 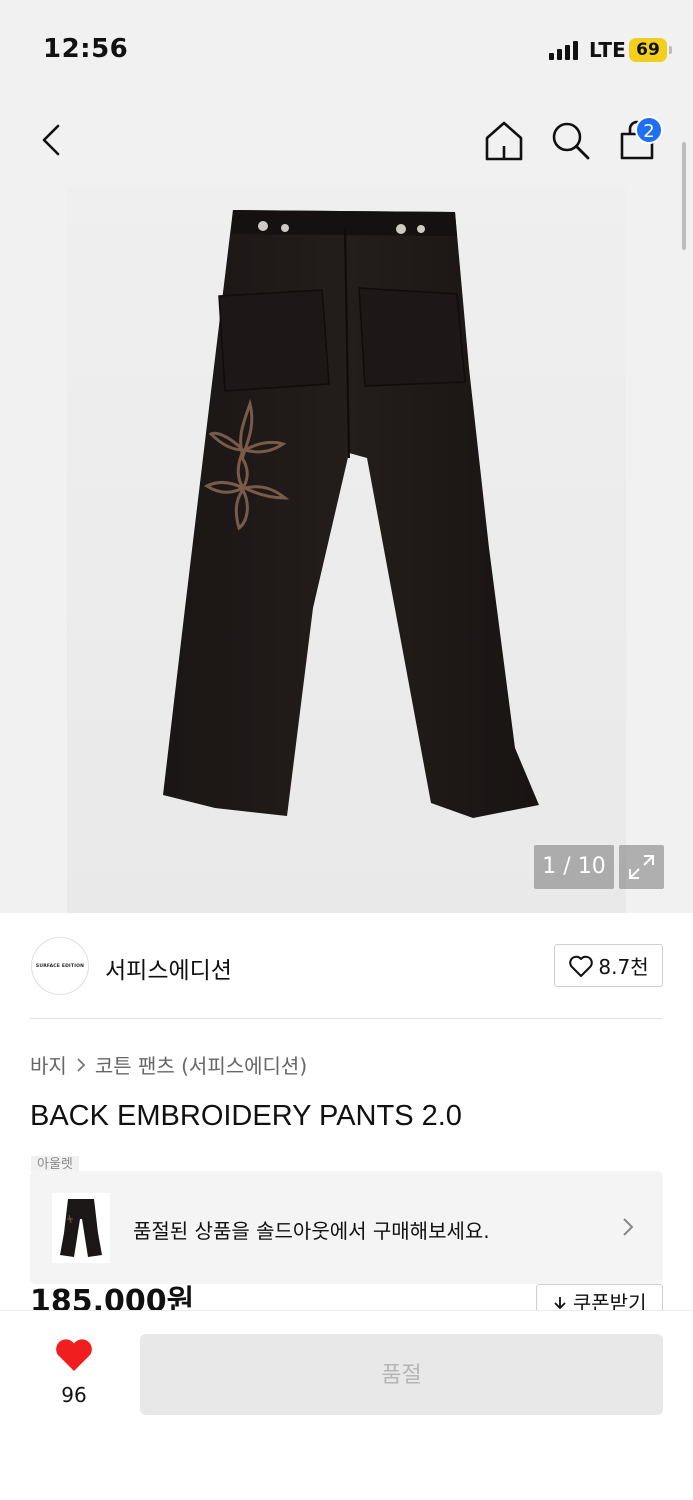 I want to click on soldout-banner-text: 품절된 상품을 솔드아웃에서 구매해보세요., so click(x=311, y=1231).